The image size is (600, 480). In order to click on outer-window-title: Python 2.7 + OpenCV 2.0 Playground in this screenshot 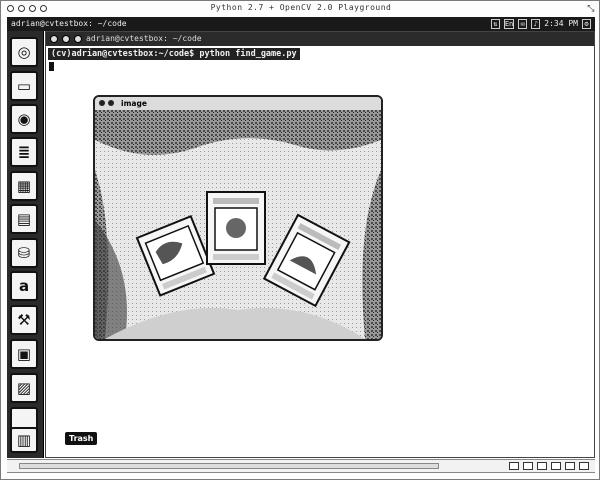, I will do `click(301, 7)`.